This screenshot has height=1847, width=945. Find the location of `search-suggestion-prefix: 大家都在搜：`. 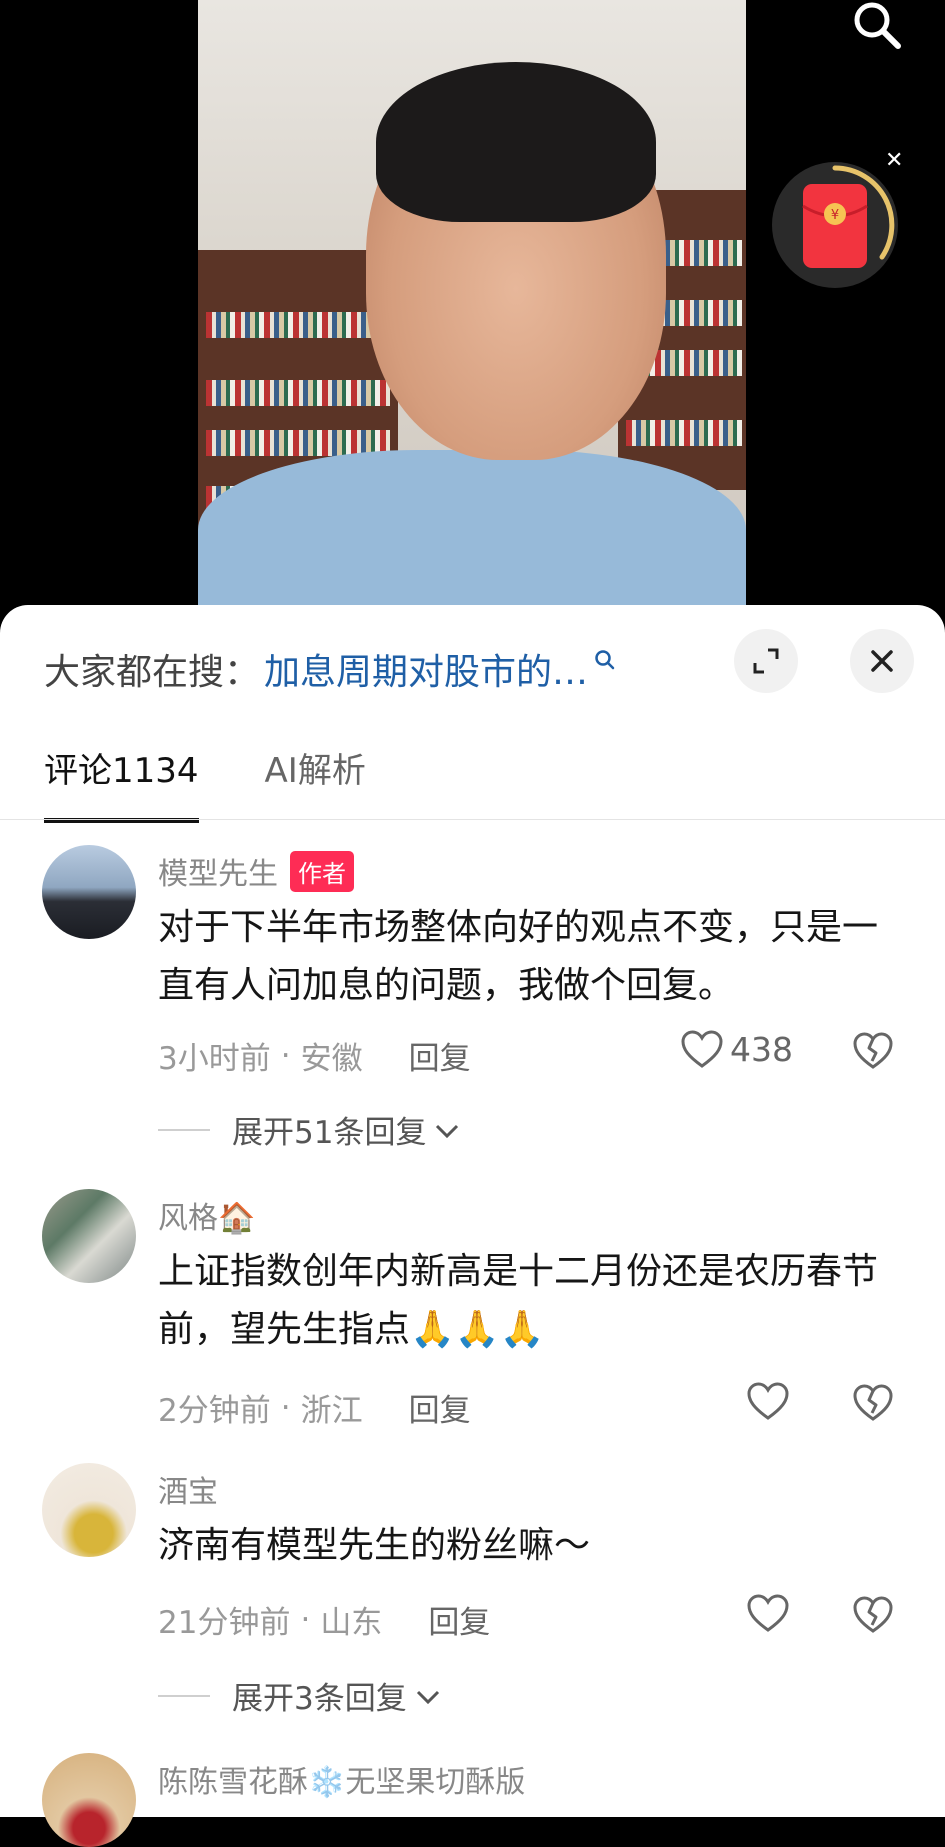

search-suggestion-prefix: 大家都在搜： is located at coordinates (152, 672).